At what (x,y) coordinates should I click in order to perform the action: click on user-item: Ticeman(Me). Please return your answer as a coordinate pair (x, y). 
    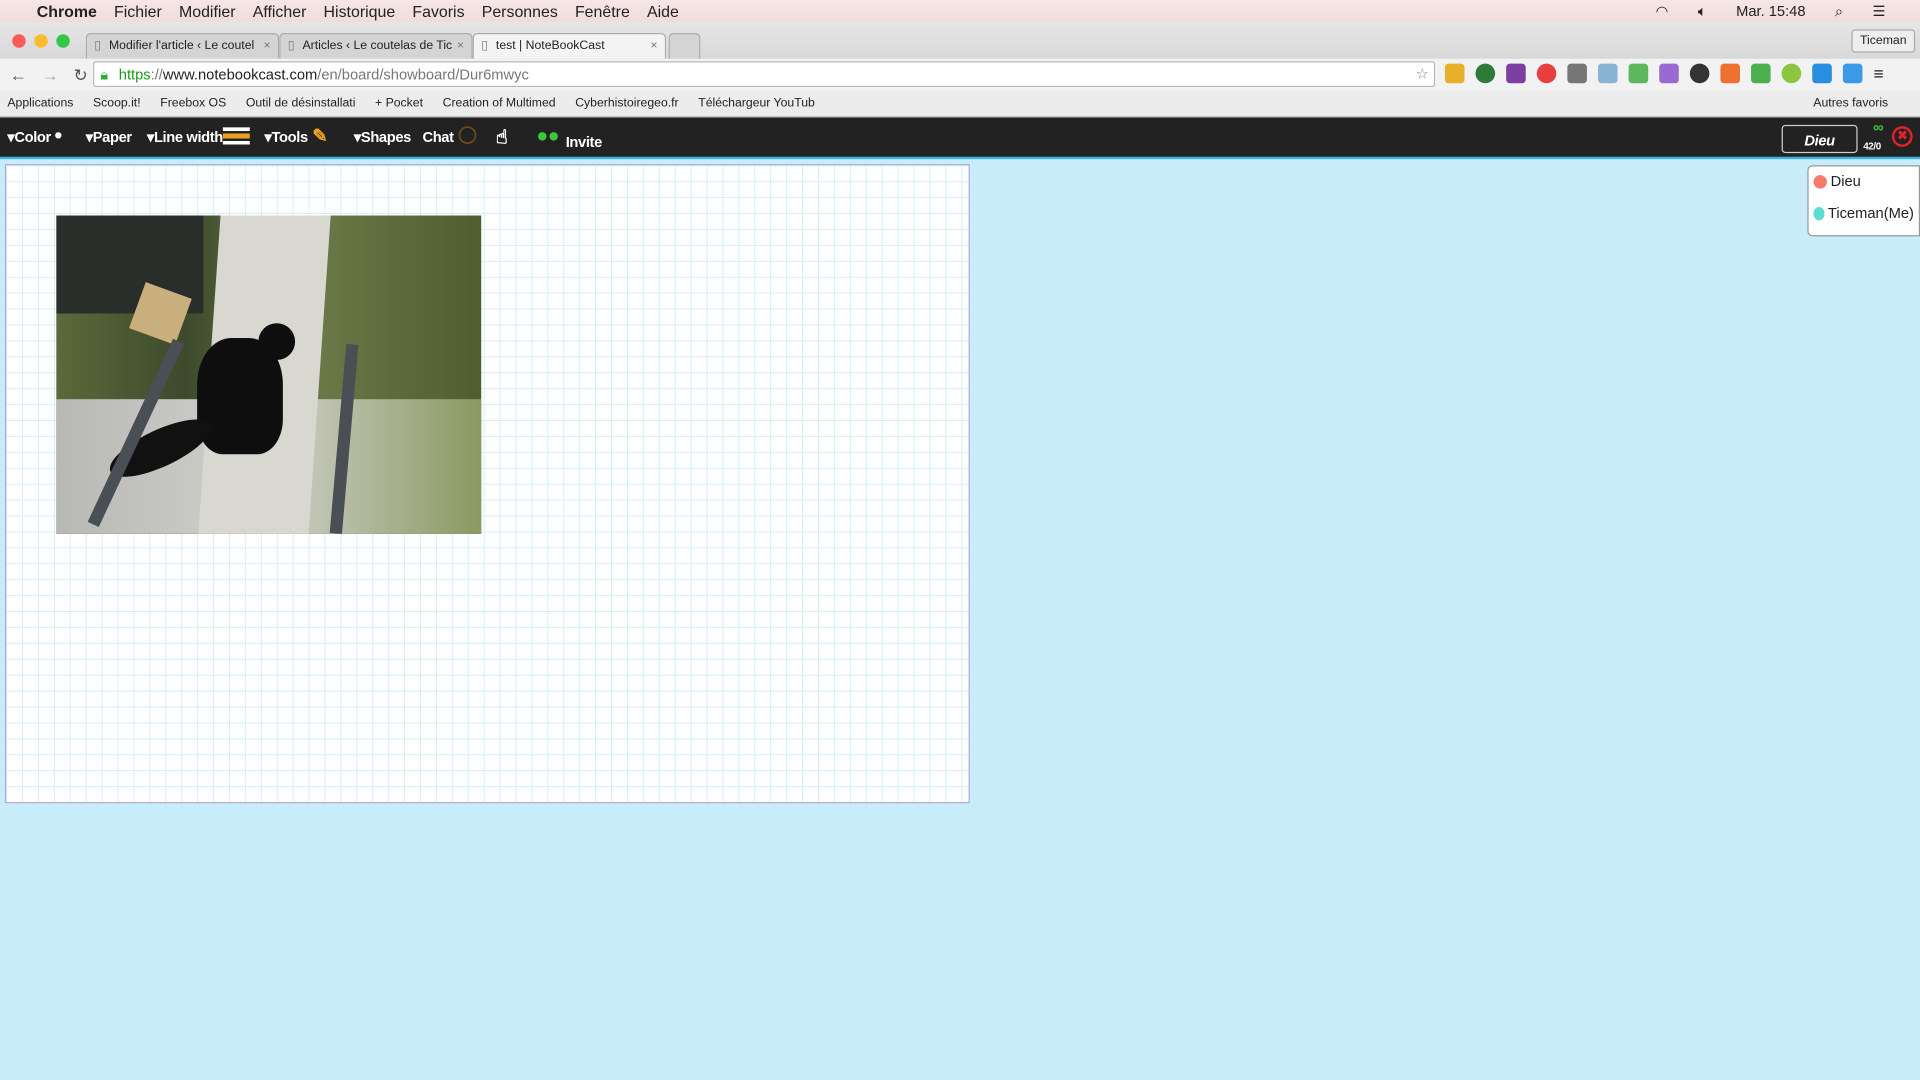
    Looking at the image, I should click on (1864, 206).